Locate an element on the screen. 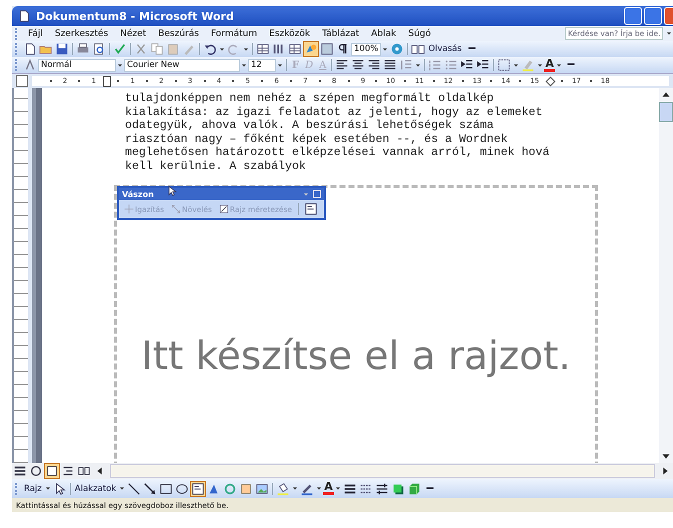 The height and width of the screenshot is (528, 673). text-line: kialakítása: az igazi feladatot az jelenti, hogy az elemeket is located at coordinates (334, 113).